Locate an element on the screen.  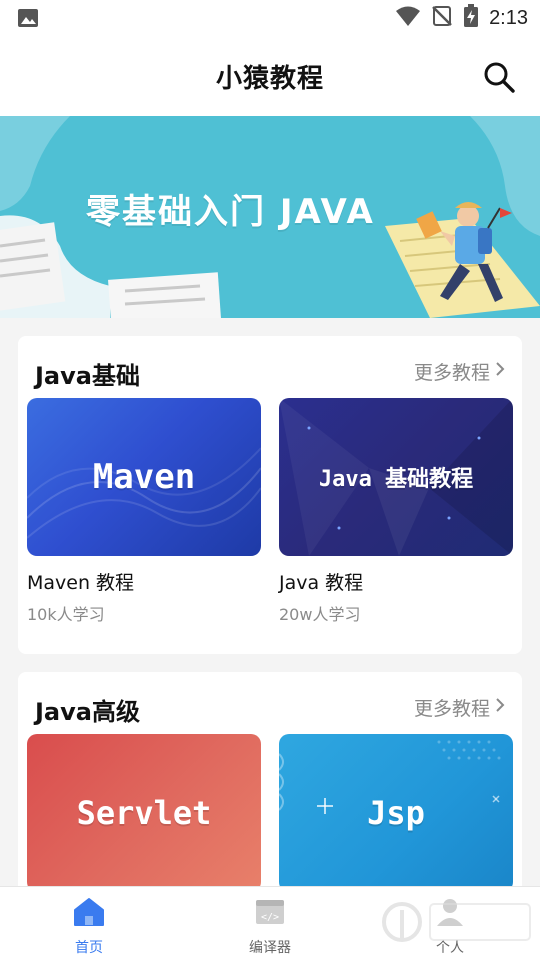
thumbnail-text: Maven is located at coordinates (144, 477).